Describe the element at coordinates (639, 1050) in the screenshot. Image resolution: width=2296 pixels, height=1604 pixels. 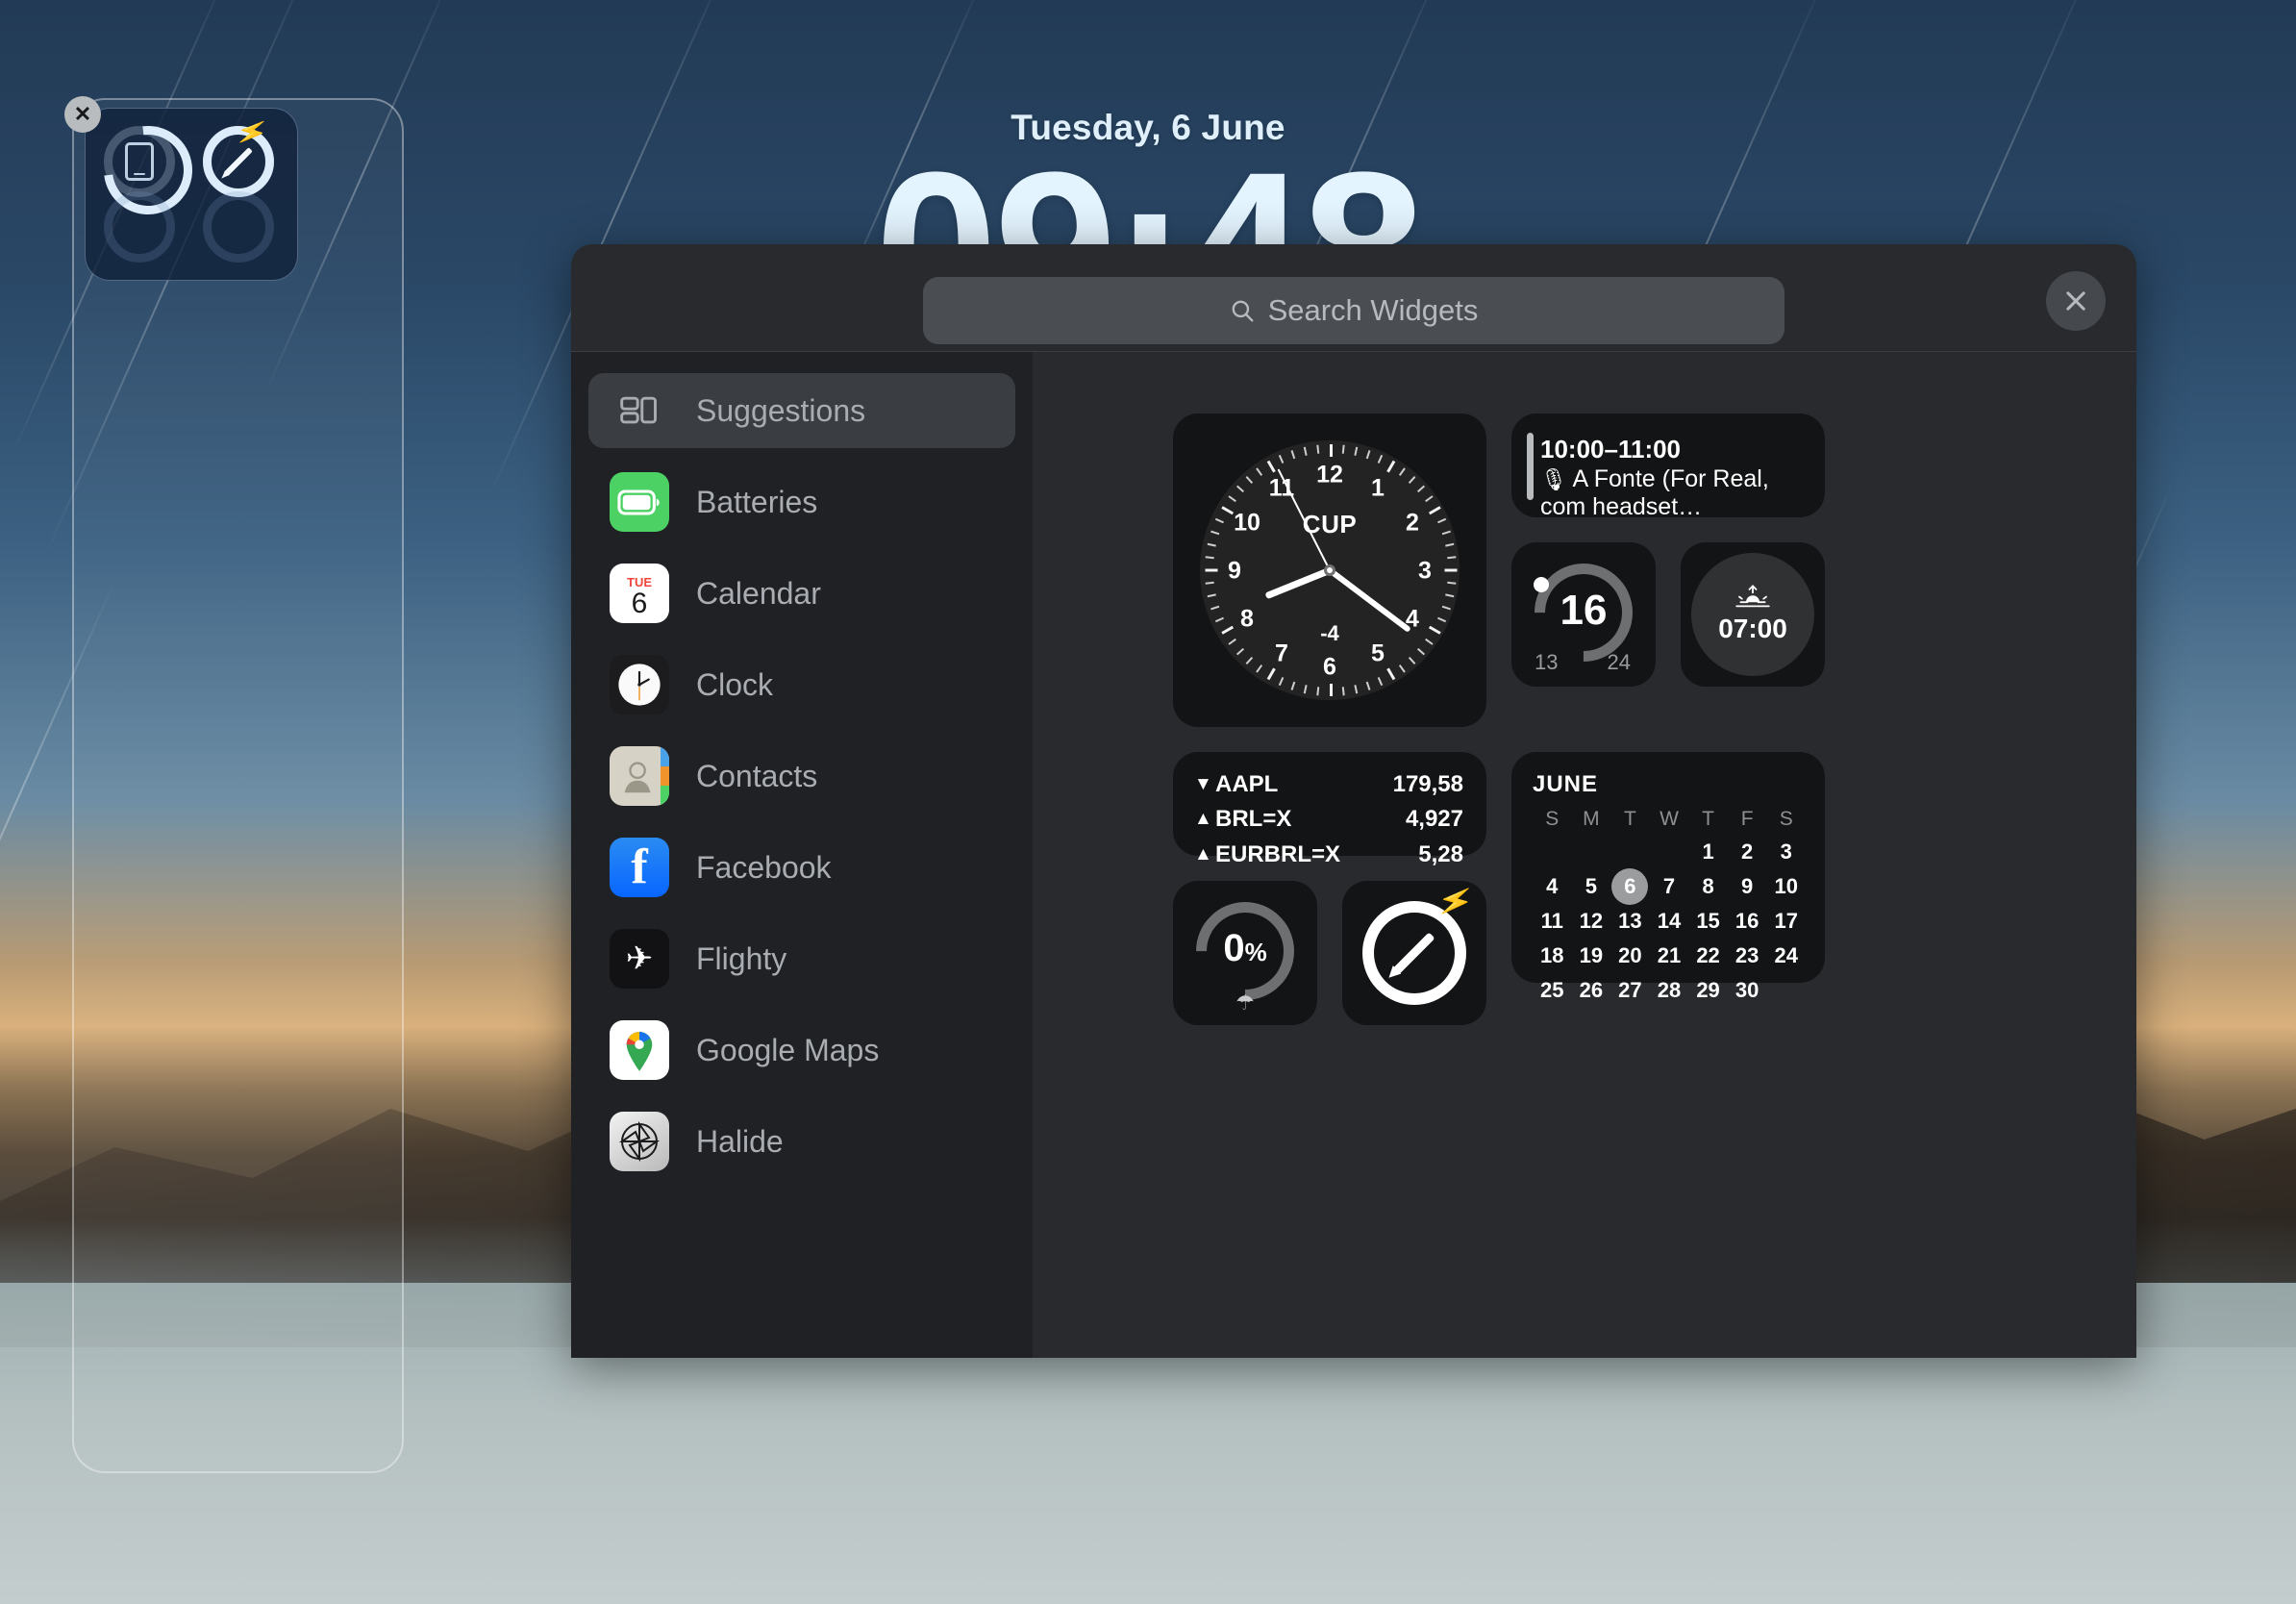
I see `map-pin-icon` at that location.